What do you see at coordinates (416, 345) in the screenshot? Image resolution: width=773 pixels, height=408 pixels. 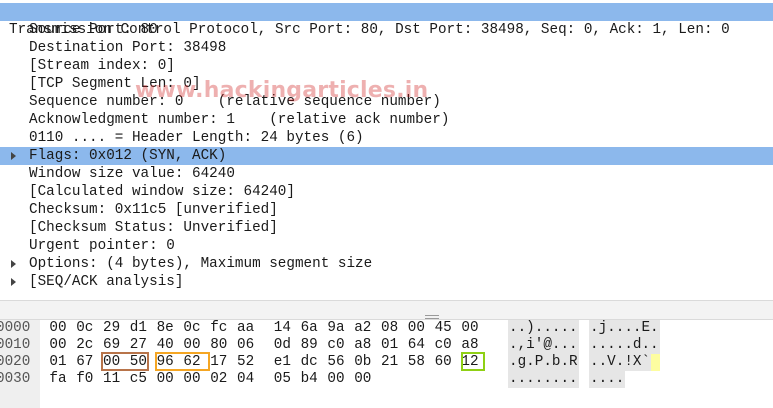 I see `hex-byte: 64` at bounding box center [416, 345].